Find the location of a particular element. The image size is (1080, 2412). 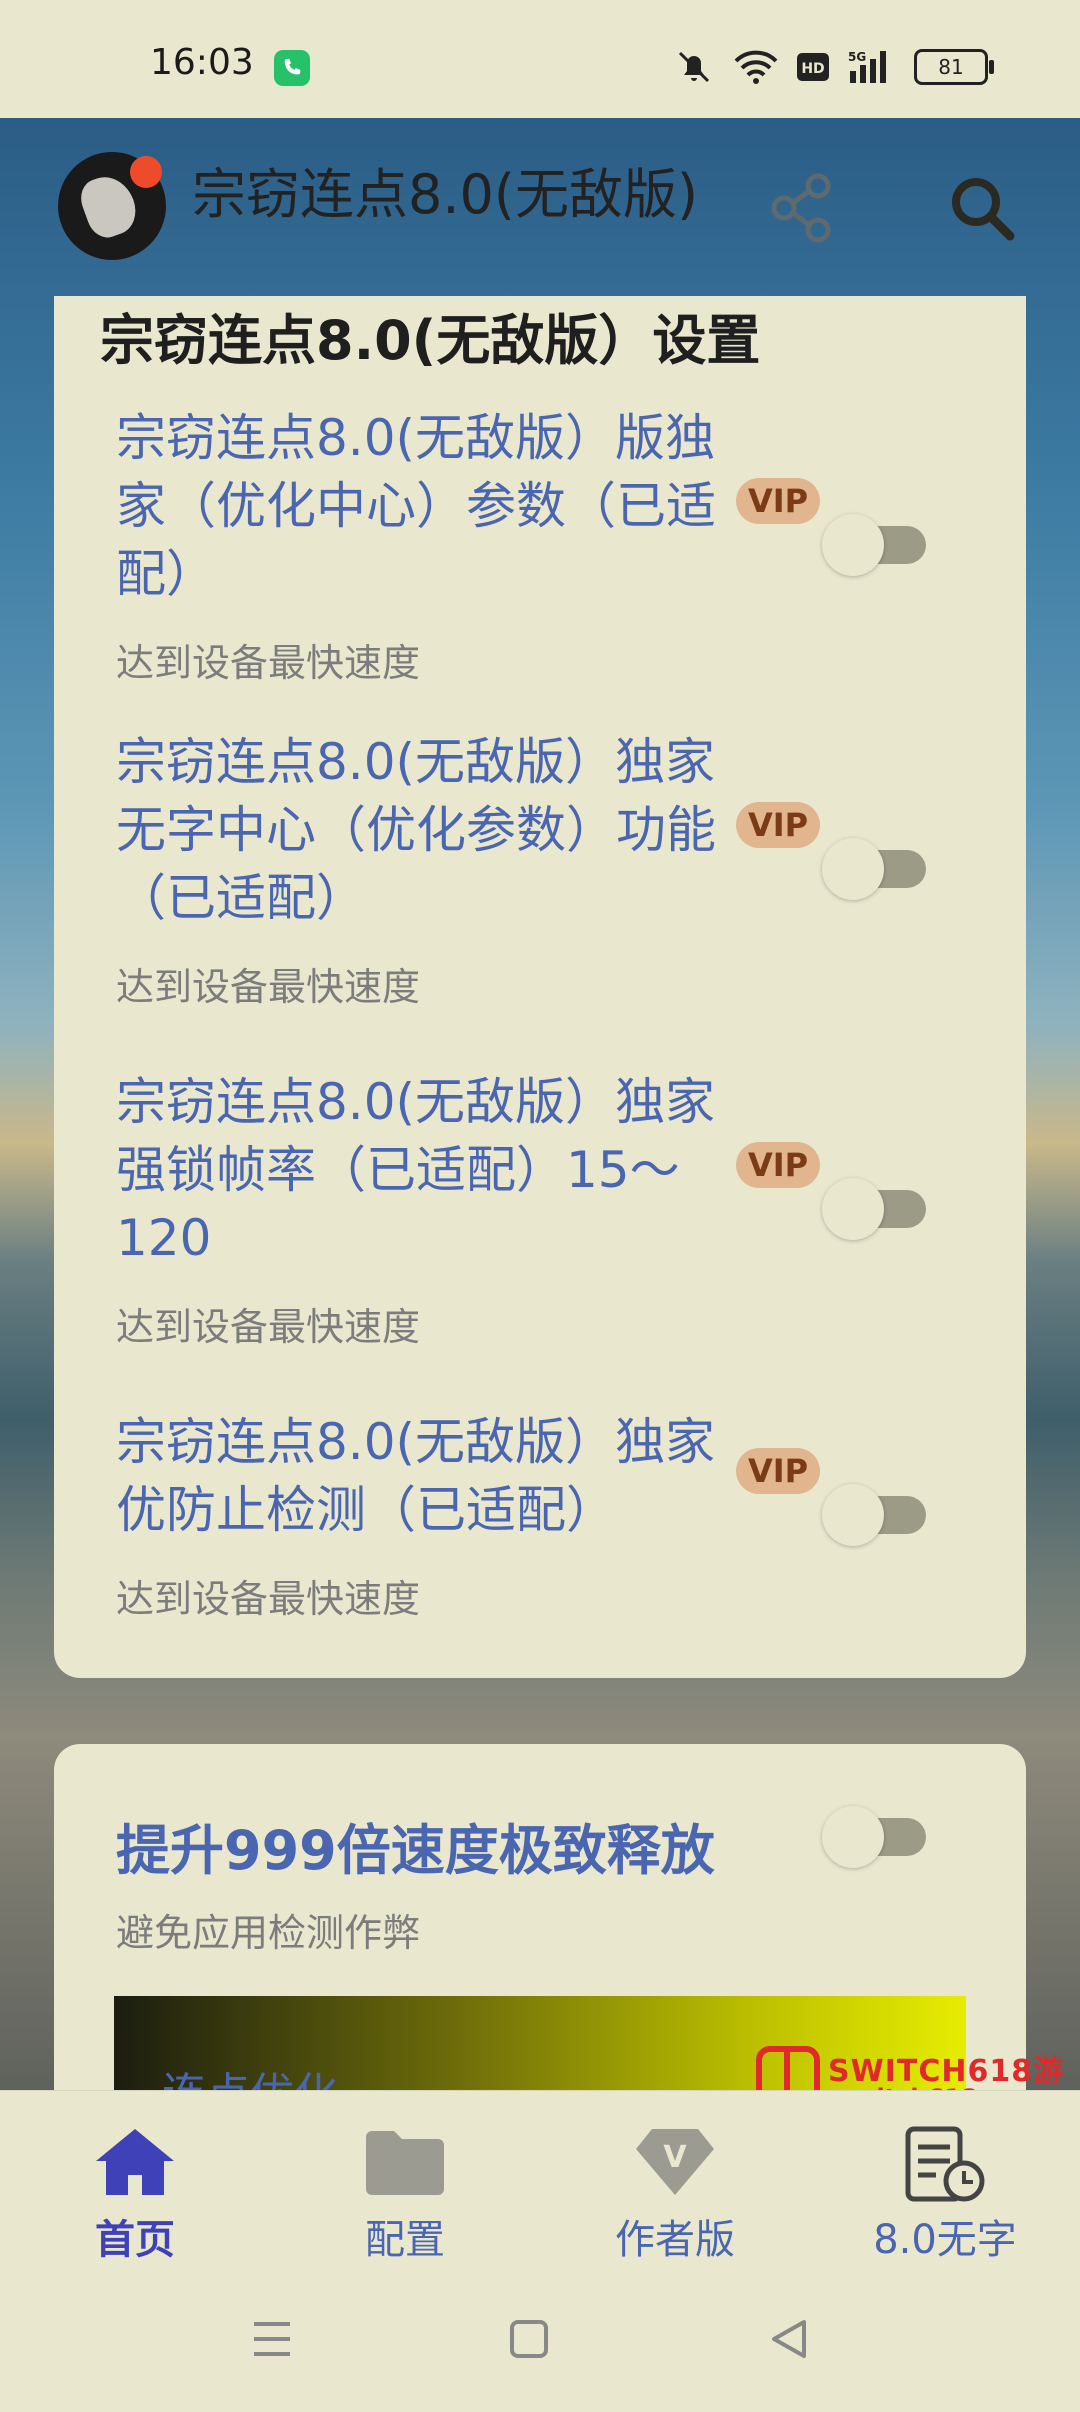

diamond-v-icon: V is located at coordinates (675, 2162).